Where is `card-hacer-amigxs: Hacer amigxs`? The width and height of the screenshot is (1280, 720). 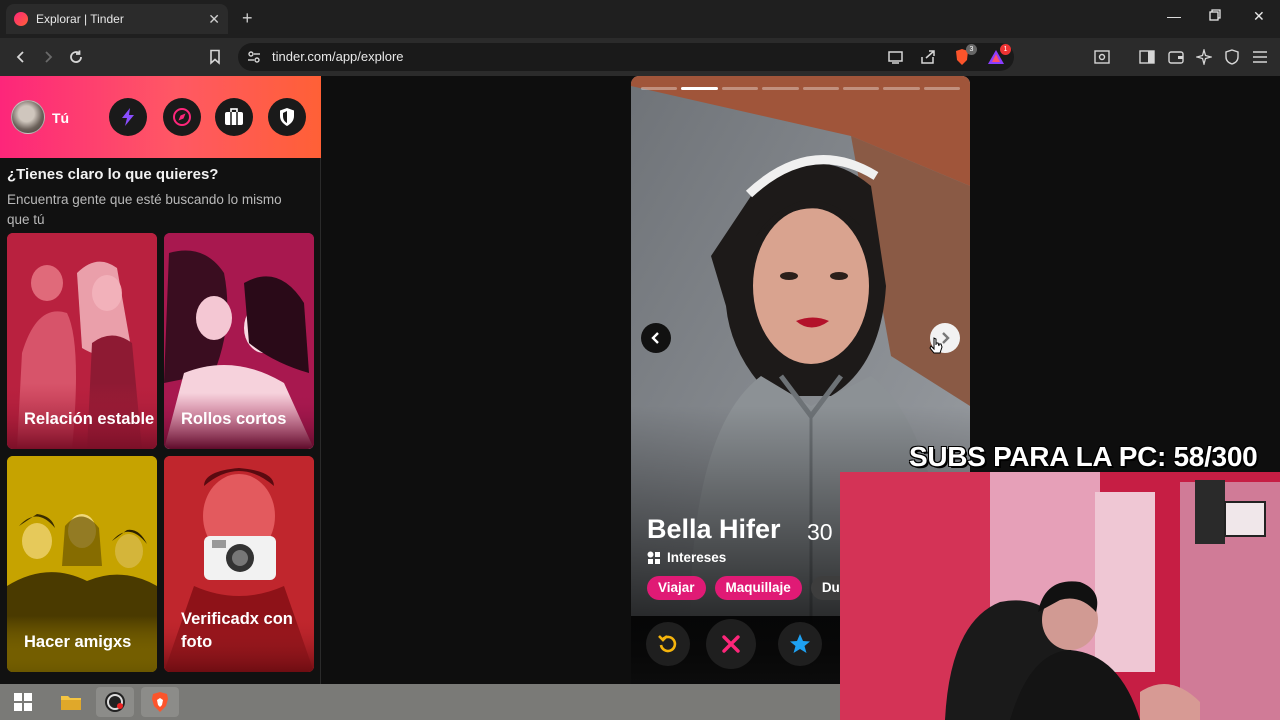 card-hacer-amigxs: Hacer amigxs is located at coordinates (82, 564).